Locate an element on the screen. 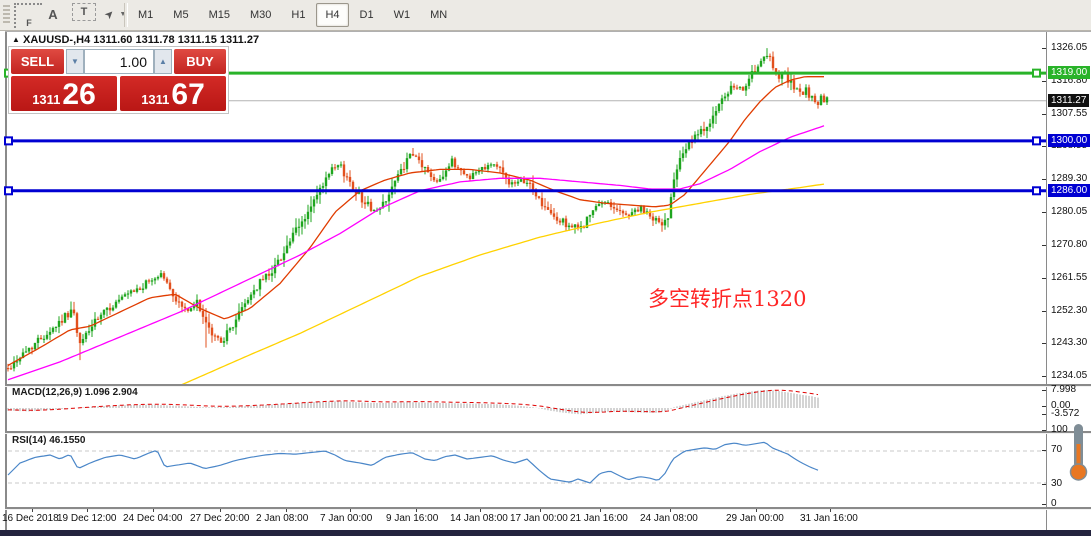  price-tag-1300.00: 1300.00 is located at coordinates (1069, 140).